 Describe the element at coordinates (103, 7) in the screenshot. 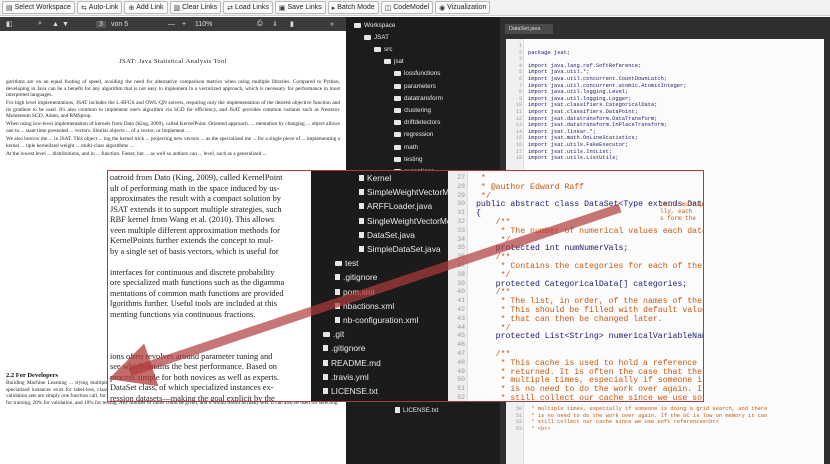

I see `button-label: Auto-Link` at that location.